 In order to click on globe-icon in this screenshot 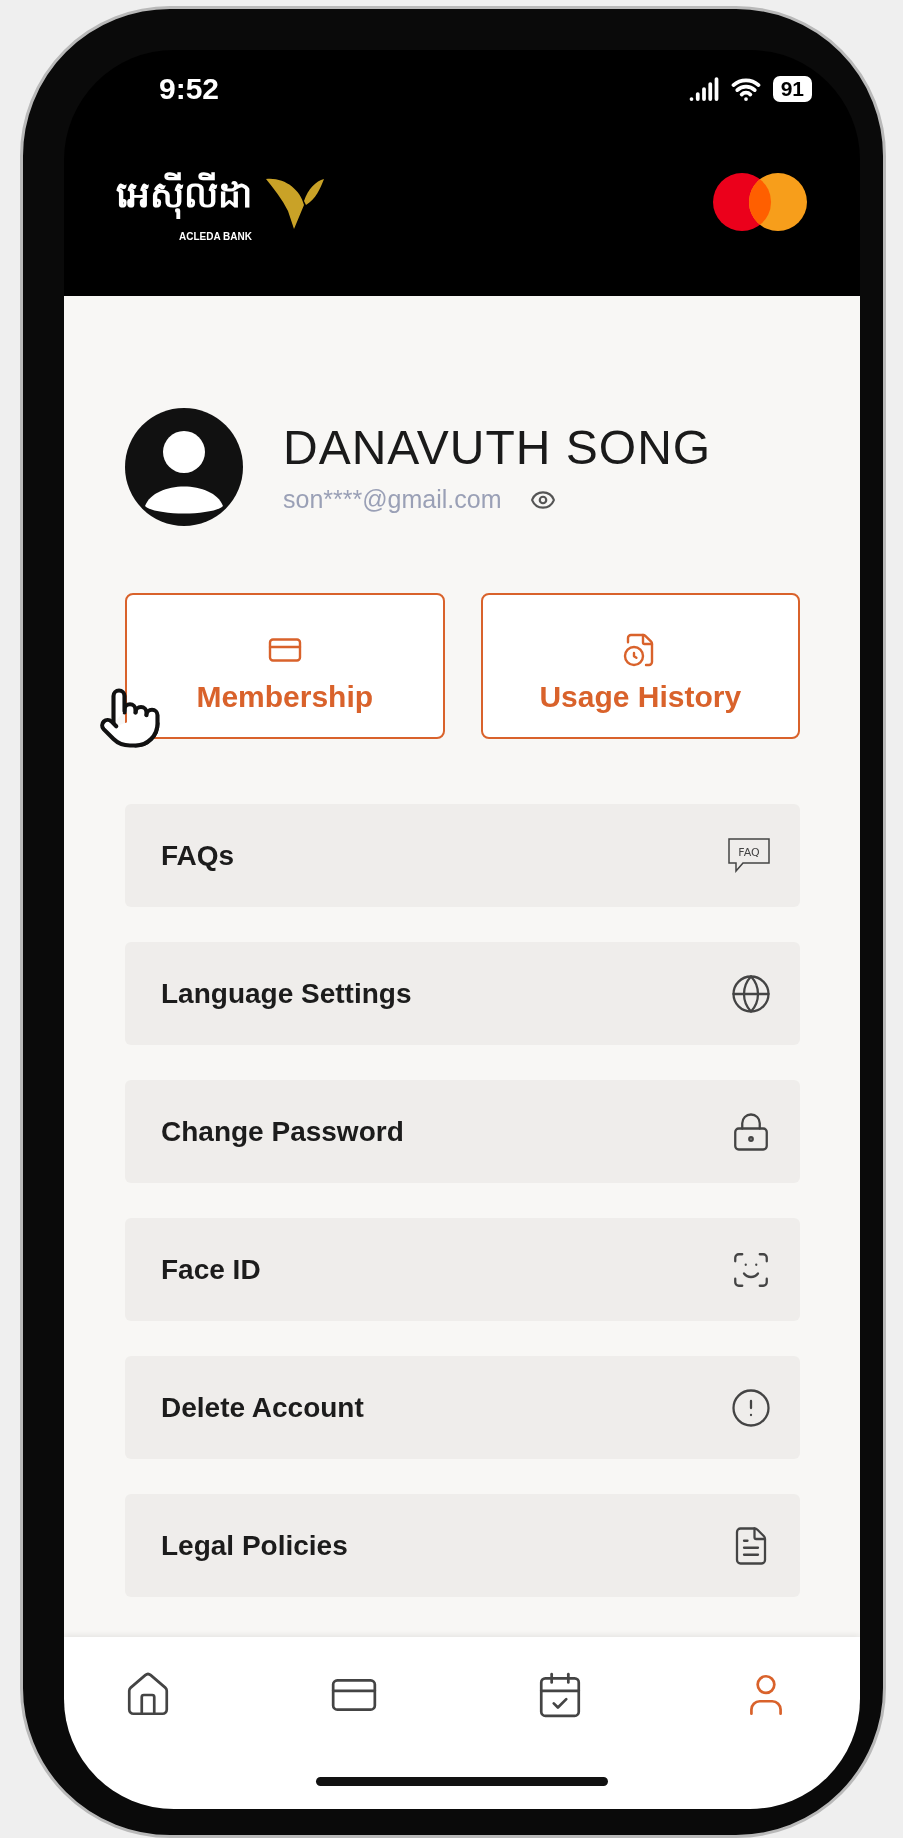, I will do `click(751, 993)`.